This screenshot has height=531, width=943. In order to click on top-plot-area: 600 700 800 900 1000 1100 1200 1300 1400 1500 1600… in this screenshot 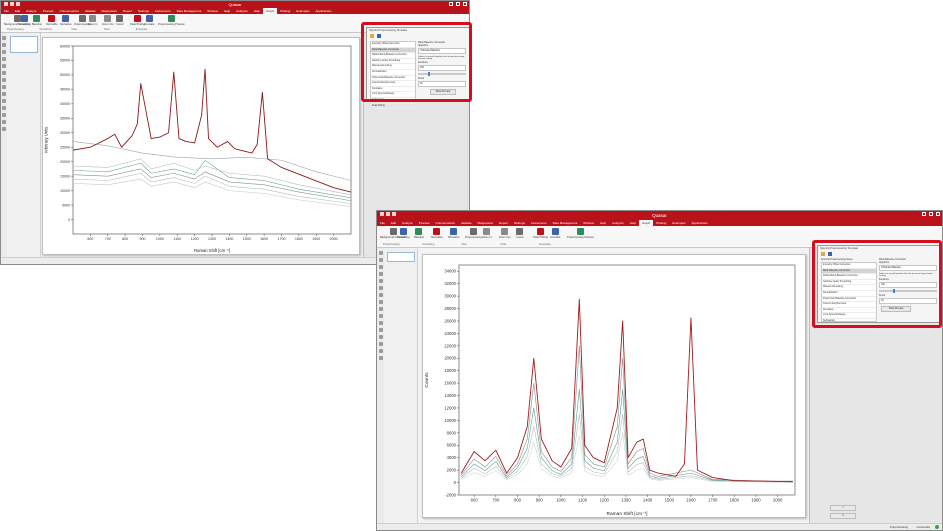, I will do `click(201, 146)`.